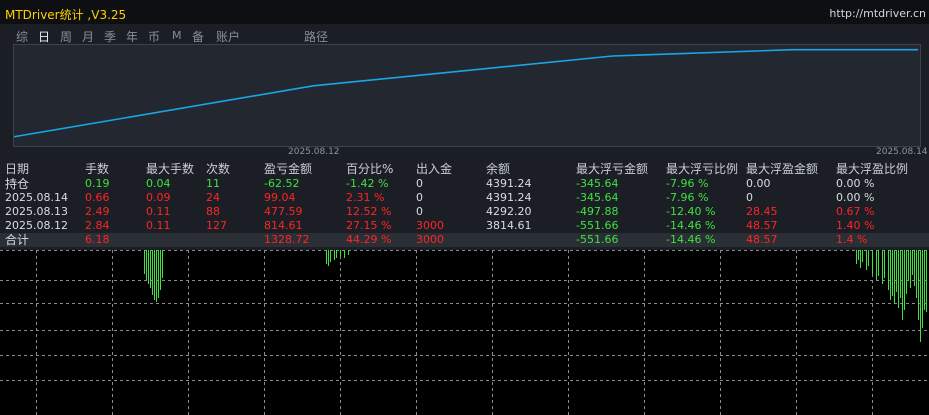  I want to click on website-link: http://mtdriver.cn, so click(877, 13).